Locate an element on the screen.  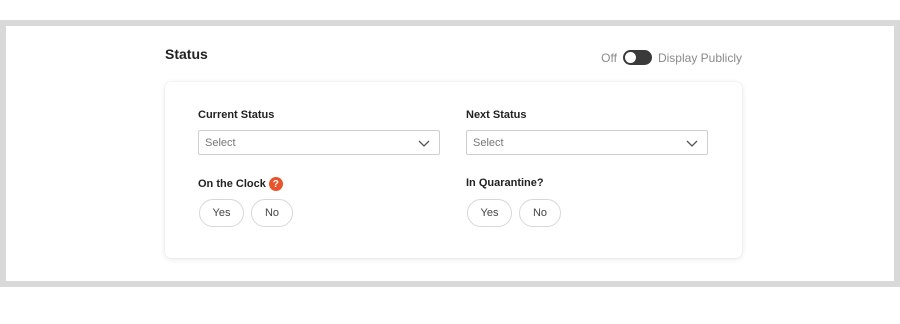
on-the-clock-no-button: No is located at coordinates (272, 213).